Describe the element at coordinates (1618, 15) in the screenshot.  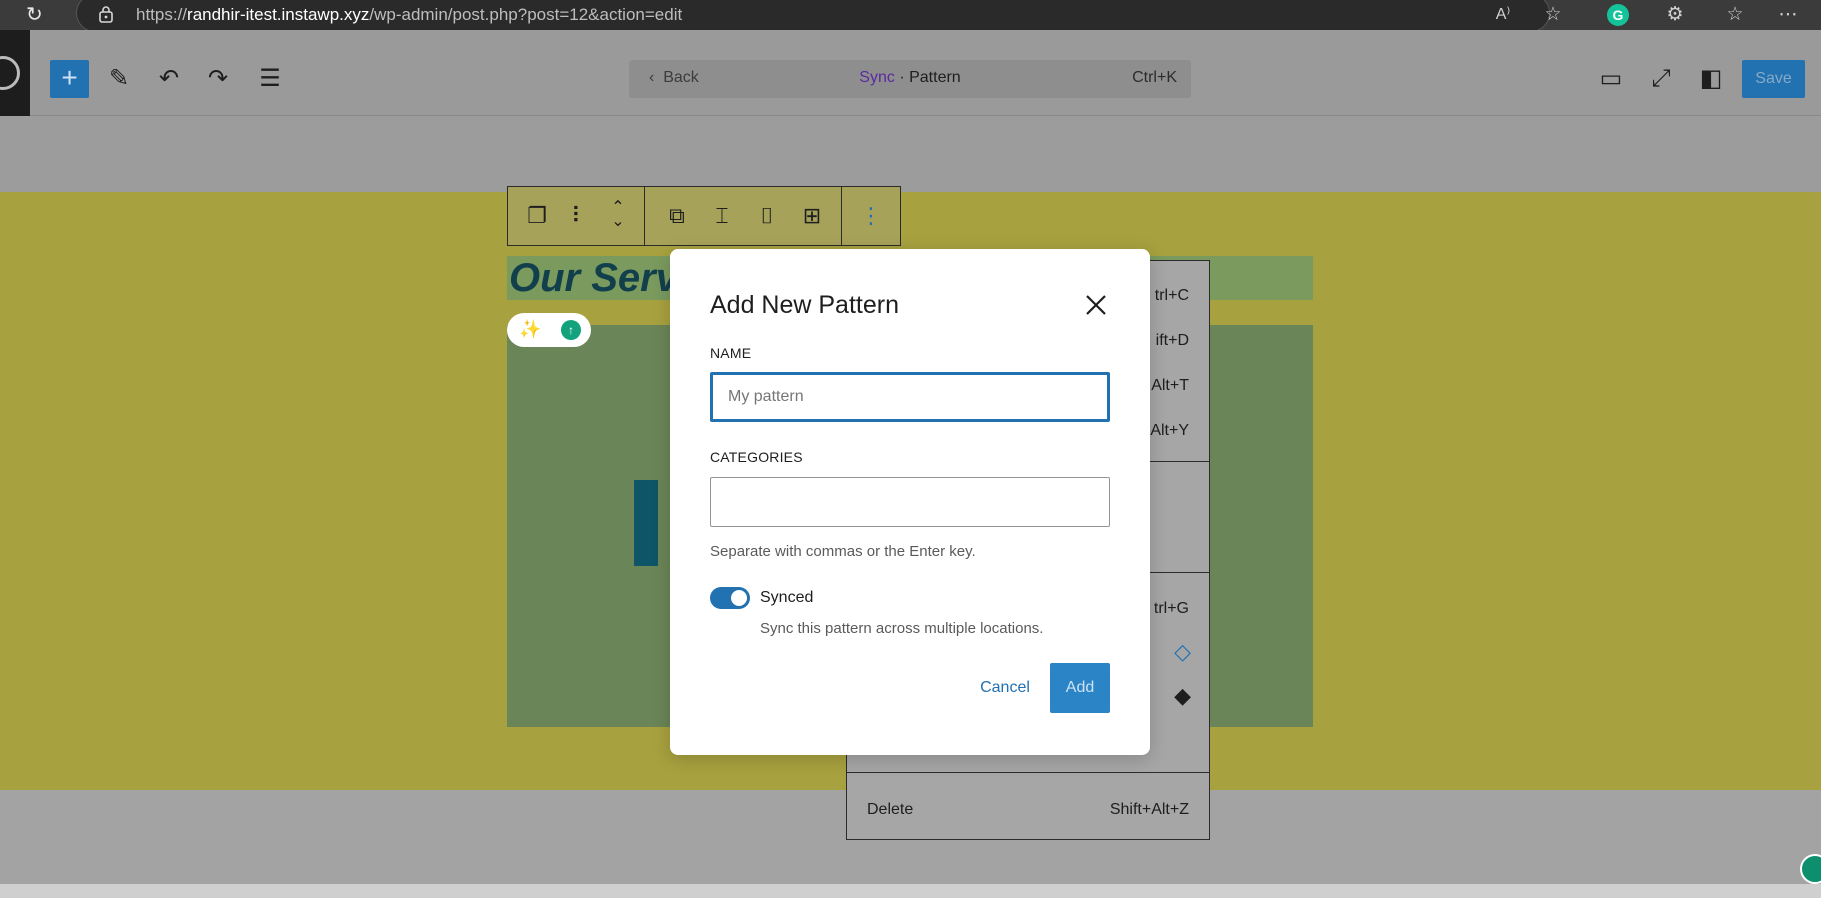
I see `grammarly-icon: G` at that location.